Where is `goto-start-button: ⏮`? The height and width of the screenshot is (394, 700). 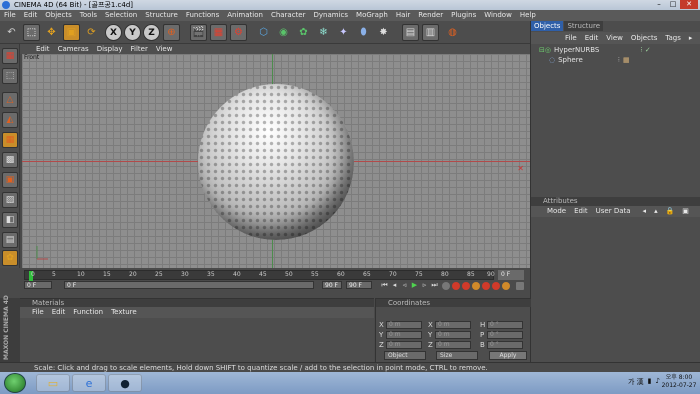 goto-start-button: ⏮ is located at coordinates (384, 285).